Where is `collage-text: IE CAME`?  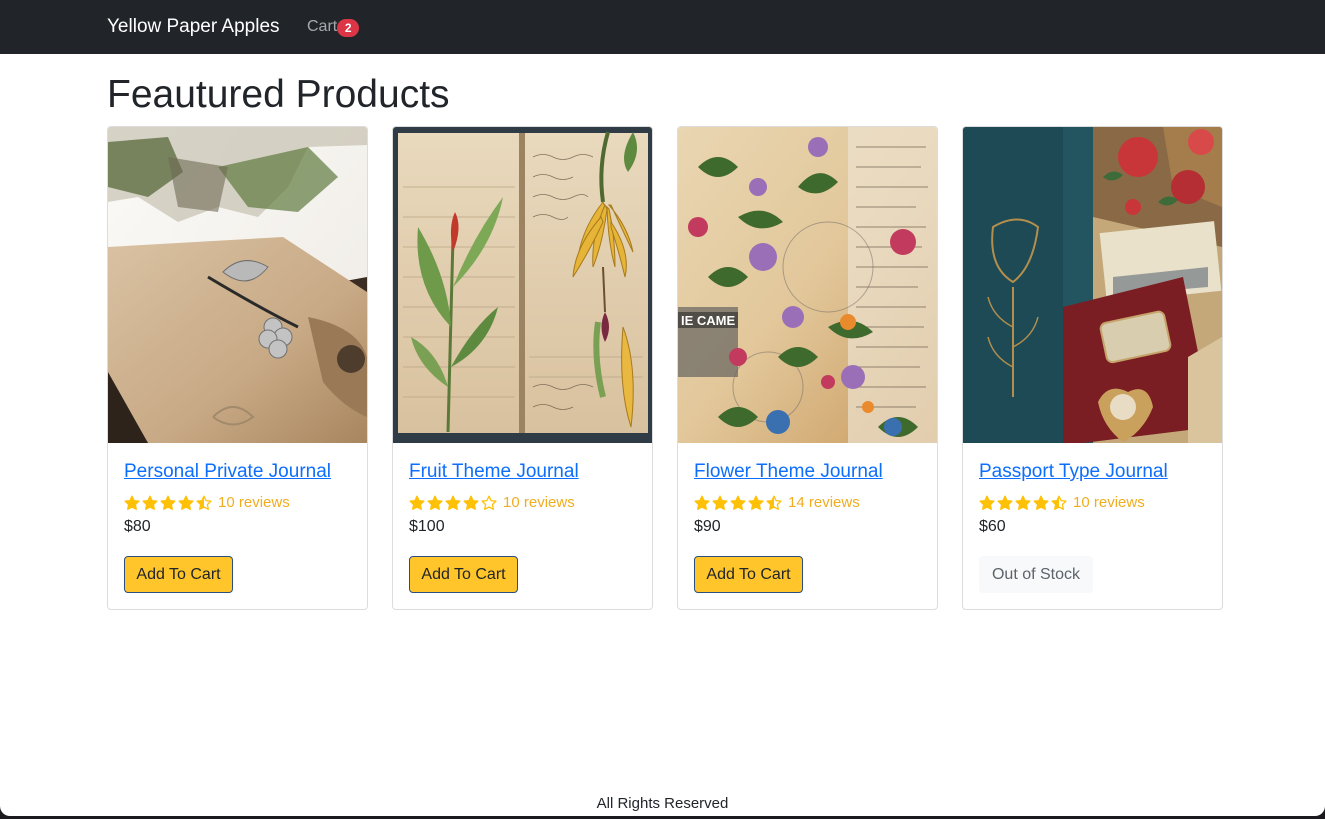
collage-text: IE CAME is located at coordinates (708, 320).